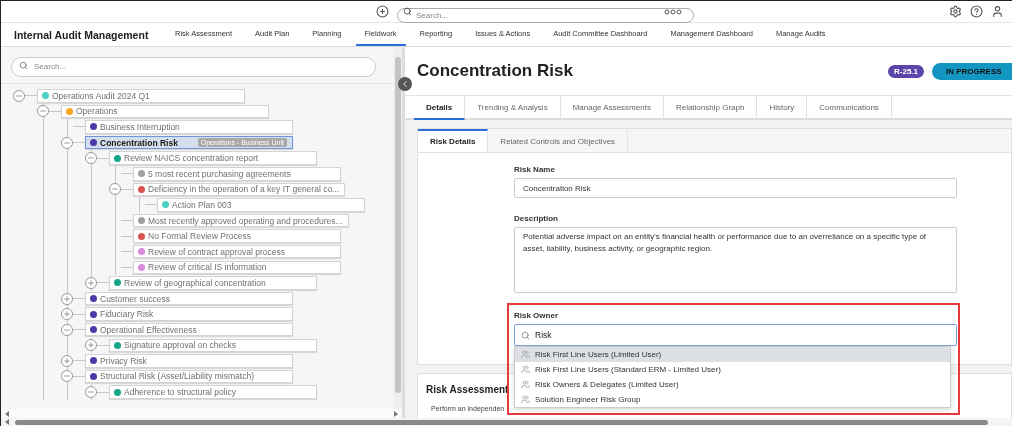 This screenshot has width=1012, height=426. What do you see at coordinates (495, 71) in the screenshot?
I see `record-title: Concentration Risk` at bounding box center [495, 71].